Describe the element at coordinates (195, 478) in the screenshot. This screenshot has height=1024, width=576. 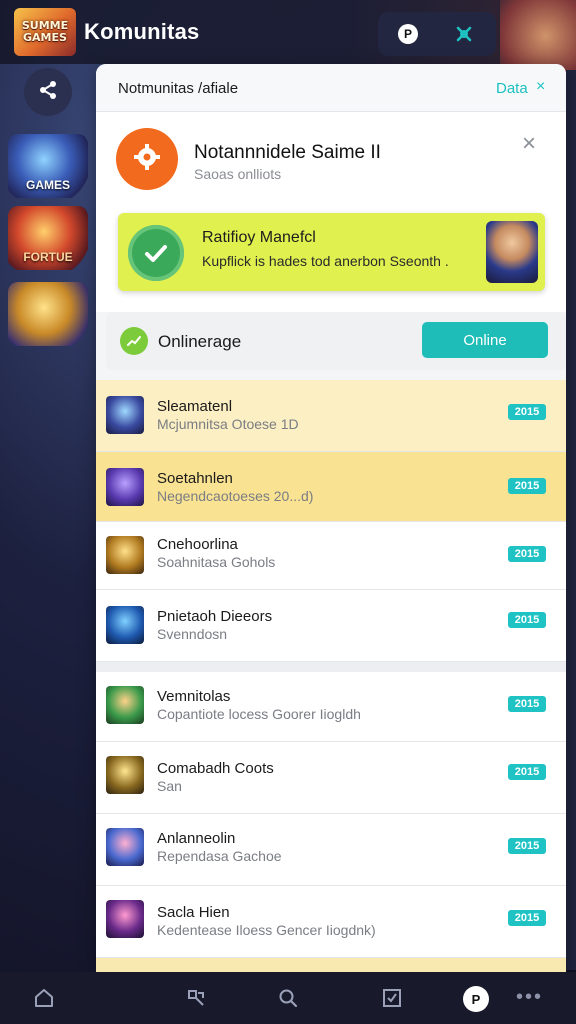
I see `item-title: Soetahnlen` at that location.